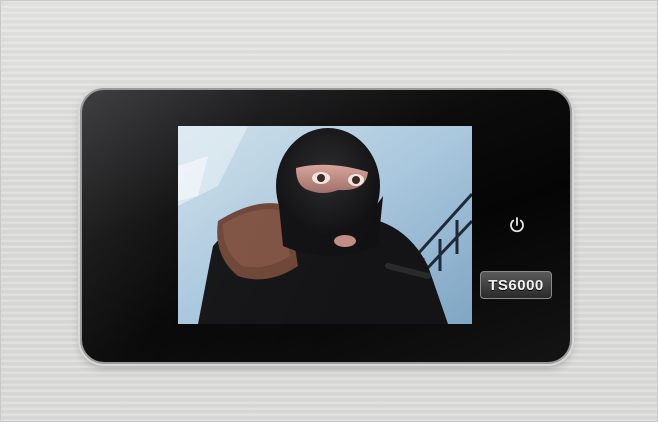 This screenshot has width=658, height=422. Describe the element at coordinates (516, 285) in the screenshot. I see `model-badge: TS6000` at that location.